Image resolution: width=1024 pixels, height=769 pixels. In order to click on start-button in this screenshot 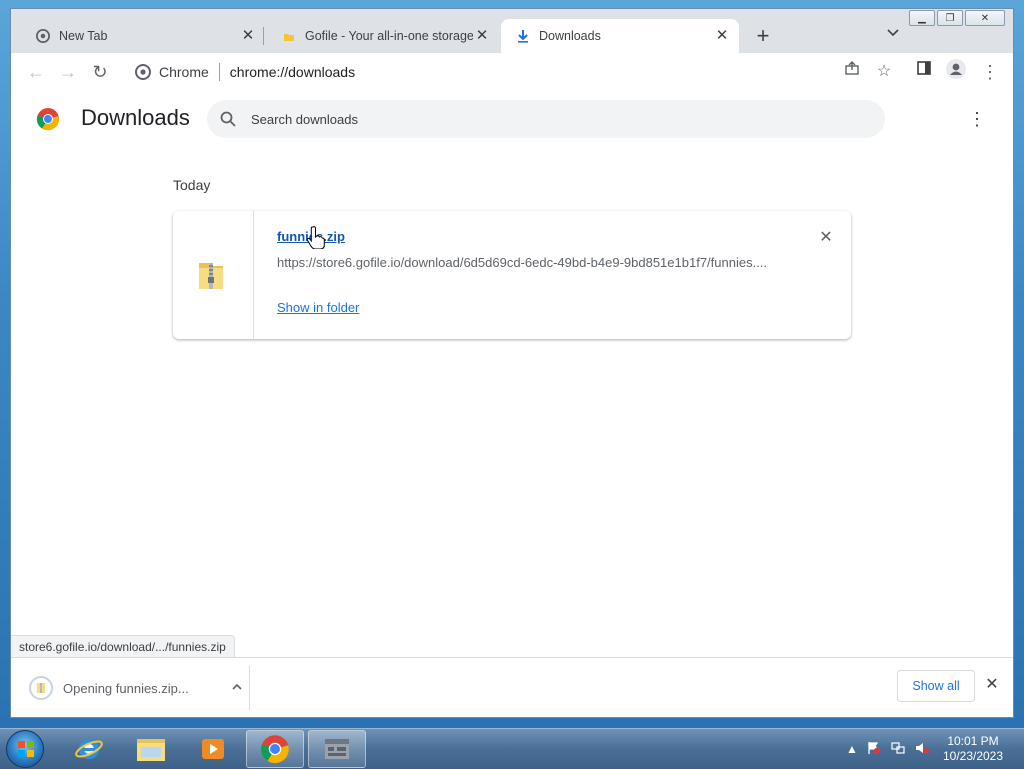, I will do `click(25, 749)`.